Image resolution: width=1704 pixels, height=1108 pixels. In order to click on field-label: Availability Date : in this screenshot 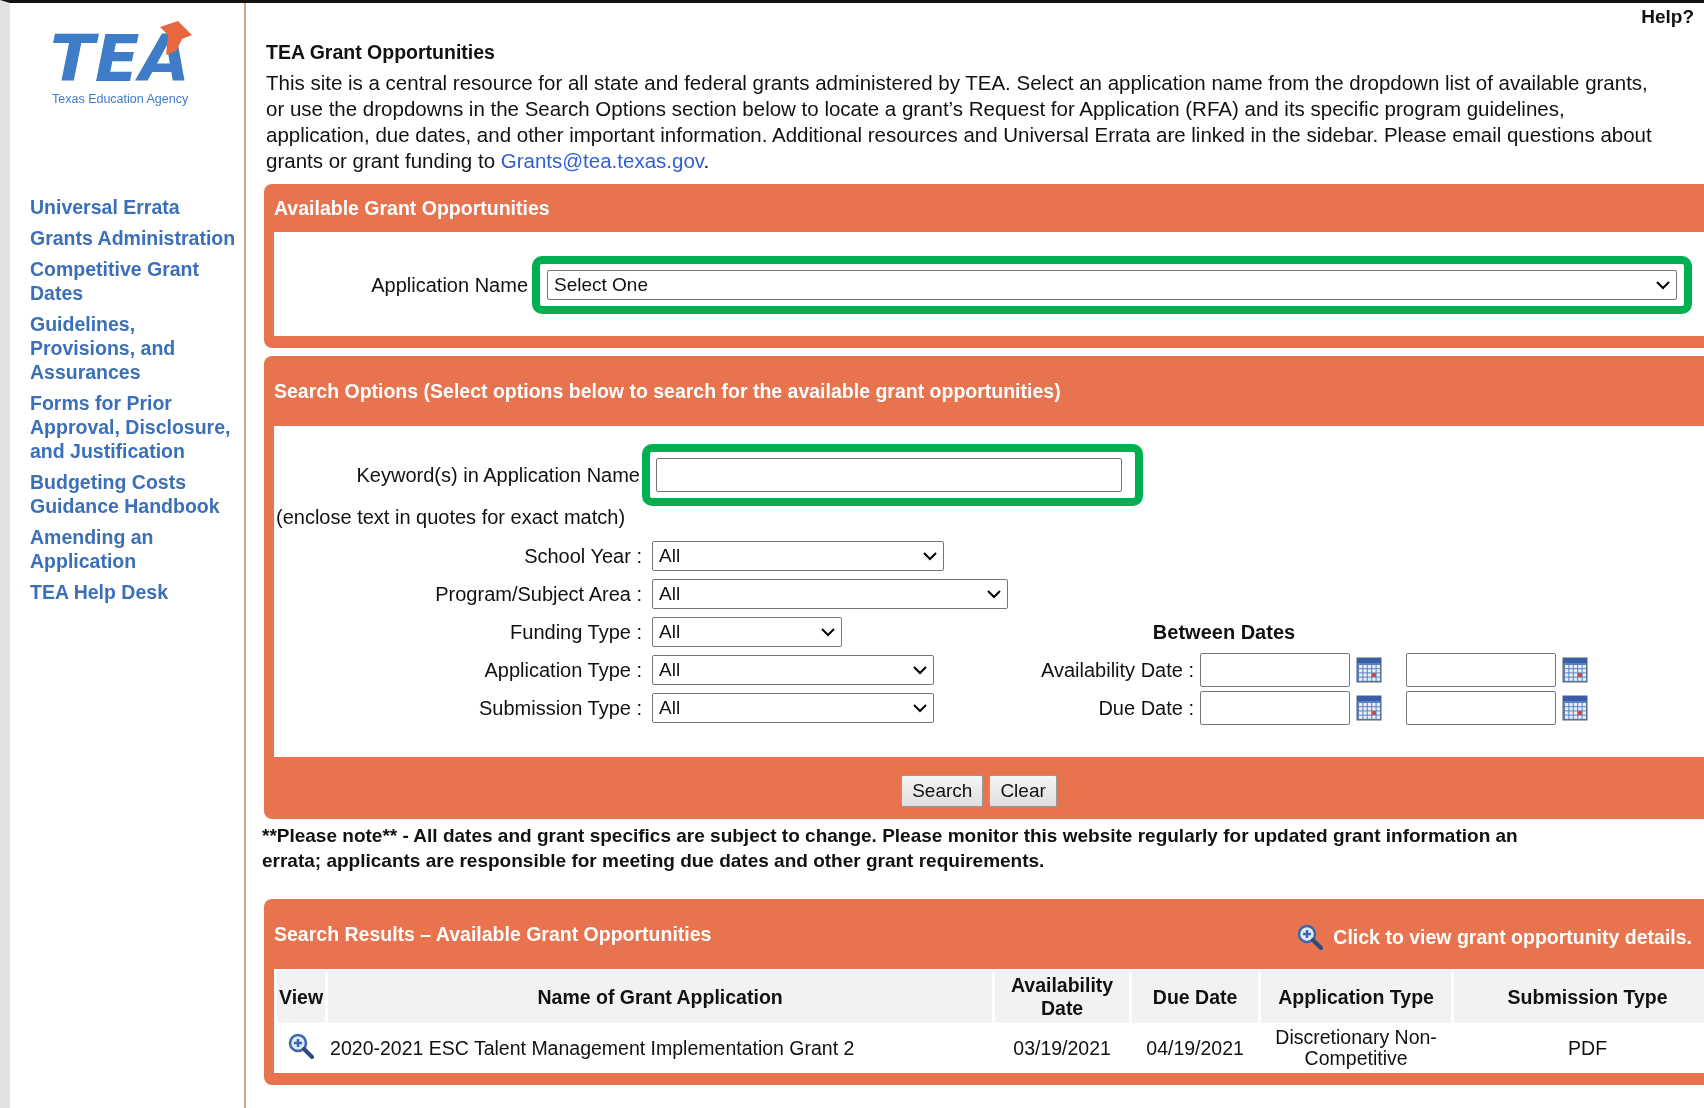, I will do `click(1116, 670)`.